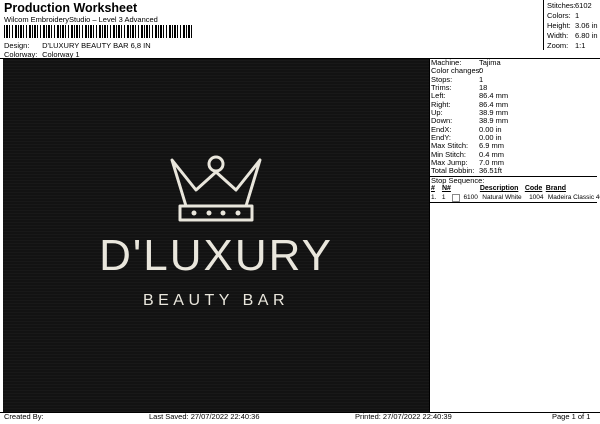 Image resolution: width=600 pixels, height=424 pixels. What do you see at coordinates (466, 171) in the screenshot?
I see `info-total-bobbin: Total Bobbin: 36.51ft` at bounding box center [466, 171].